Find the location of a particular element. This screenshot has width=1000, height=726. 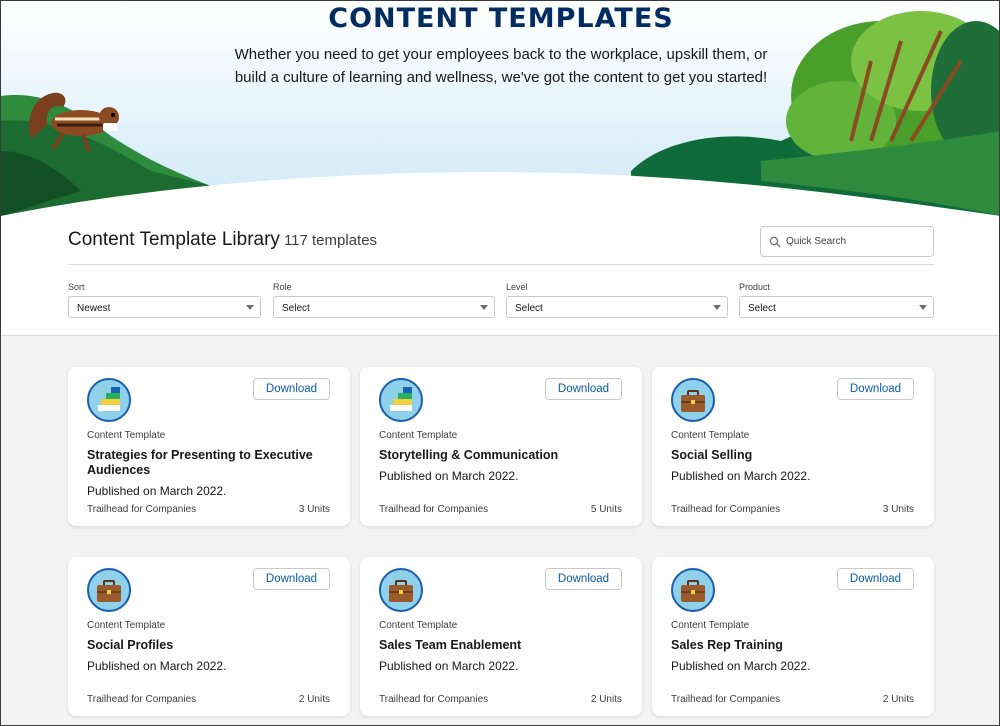

section-divider is located at coordinates (500, 335).